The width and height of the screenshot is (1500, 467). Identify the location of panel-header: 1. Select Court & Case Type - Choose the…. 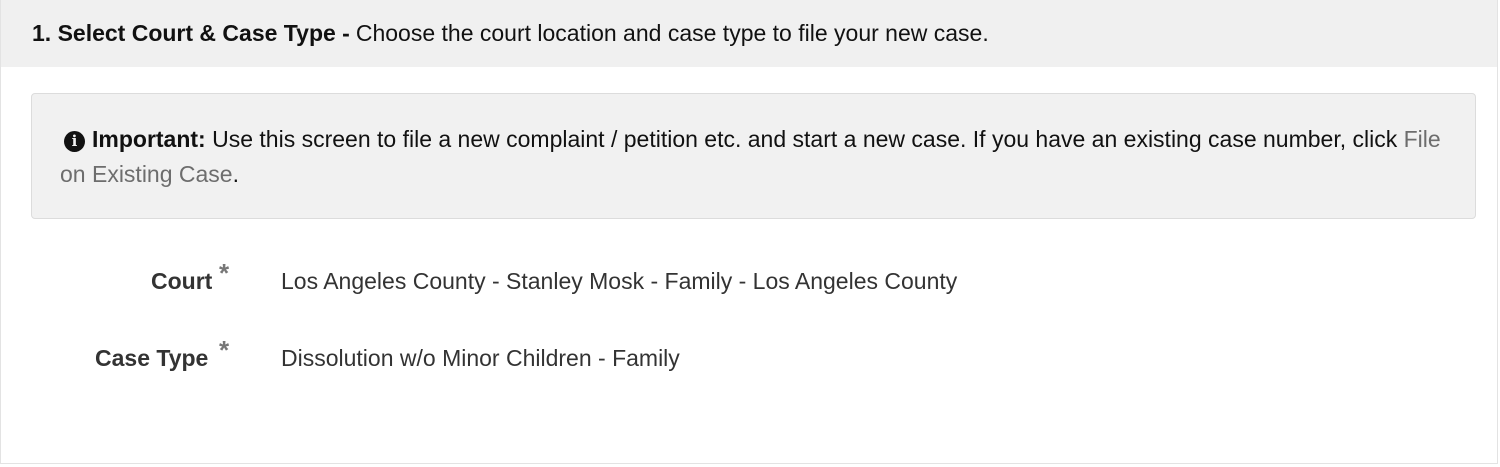
(749, 33).